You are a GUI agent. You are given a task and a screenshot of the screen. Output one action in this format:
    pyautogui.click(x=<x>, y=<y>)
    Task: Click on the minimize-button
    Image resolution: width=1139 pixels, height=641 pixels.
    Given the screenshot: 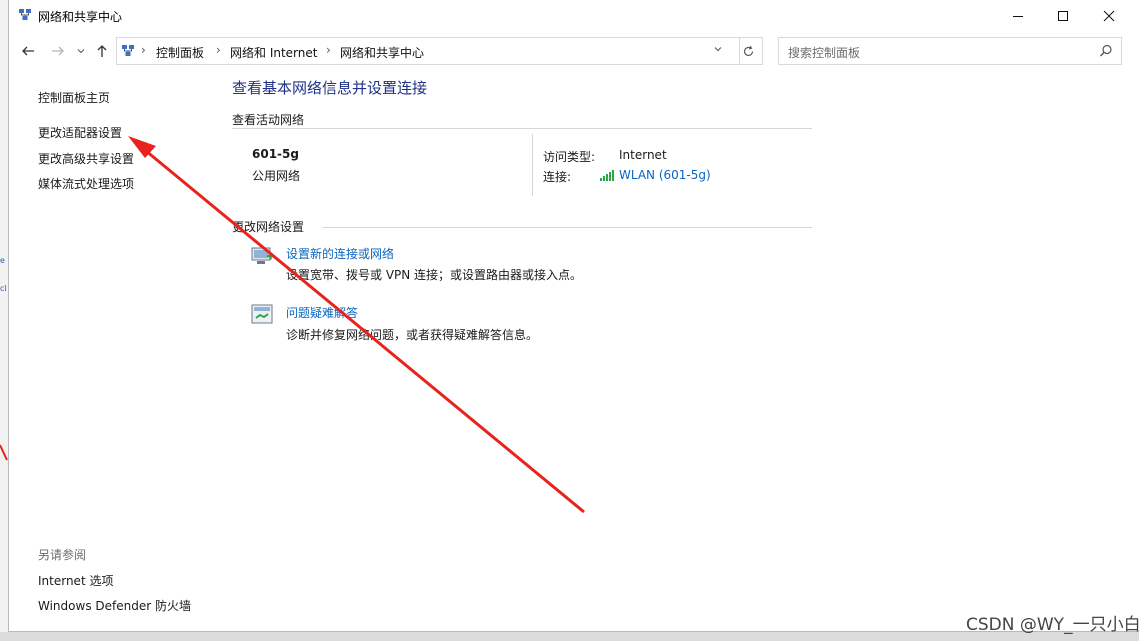 What is the action you would take?
    pyautogui.click(x=1018, y=15)
    